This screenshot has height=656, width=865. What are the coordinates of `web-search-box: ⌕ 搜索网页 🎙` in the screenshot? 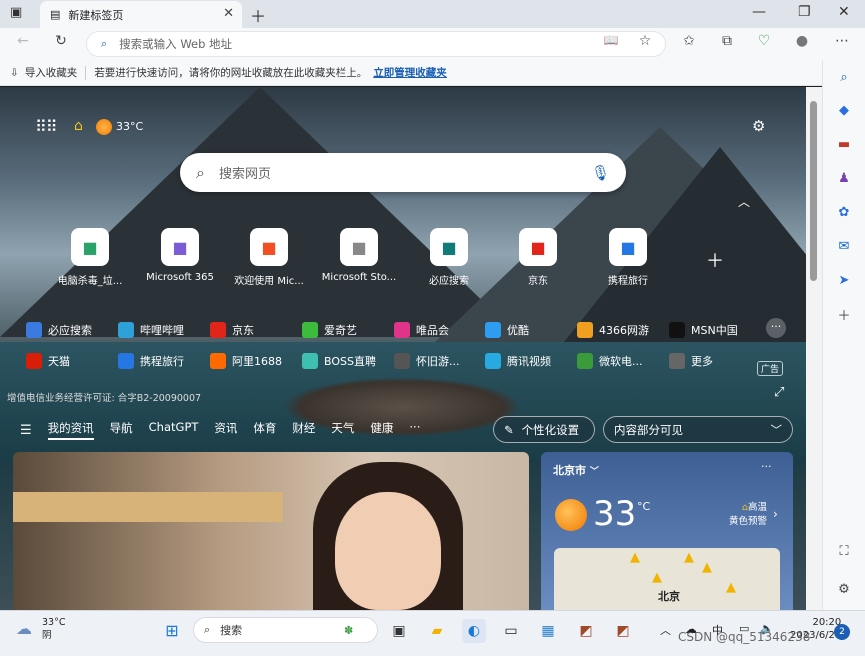 It's located at (403, 172).